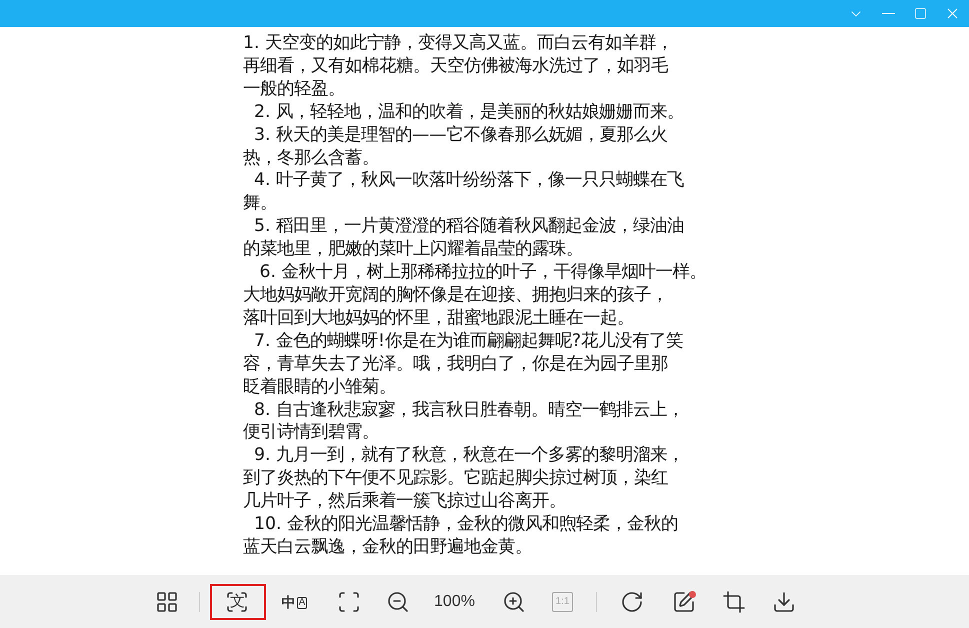 The width and height of the screenshot is (969, 628). I want to click on document-line: 几片叶子，然后乘着一簇飞掠过山谷离开。, so click(405, 502).